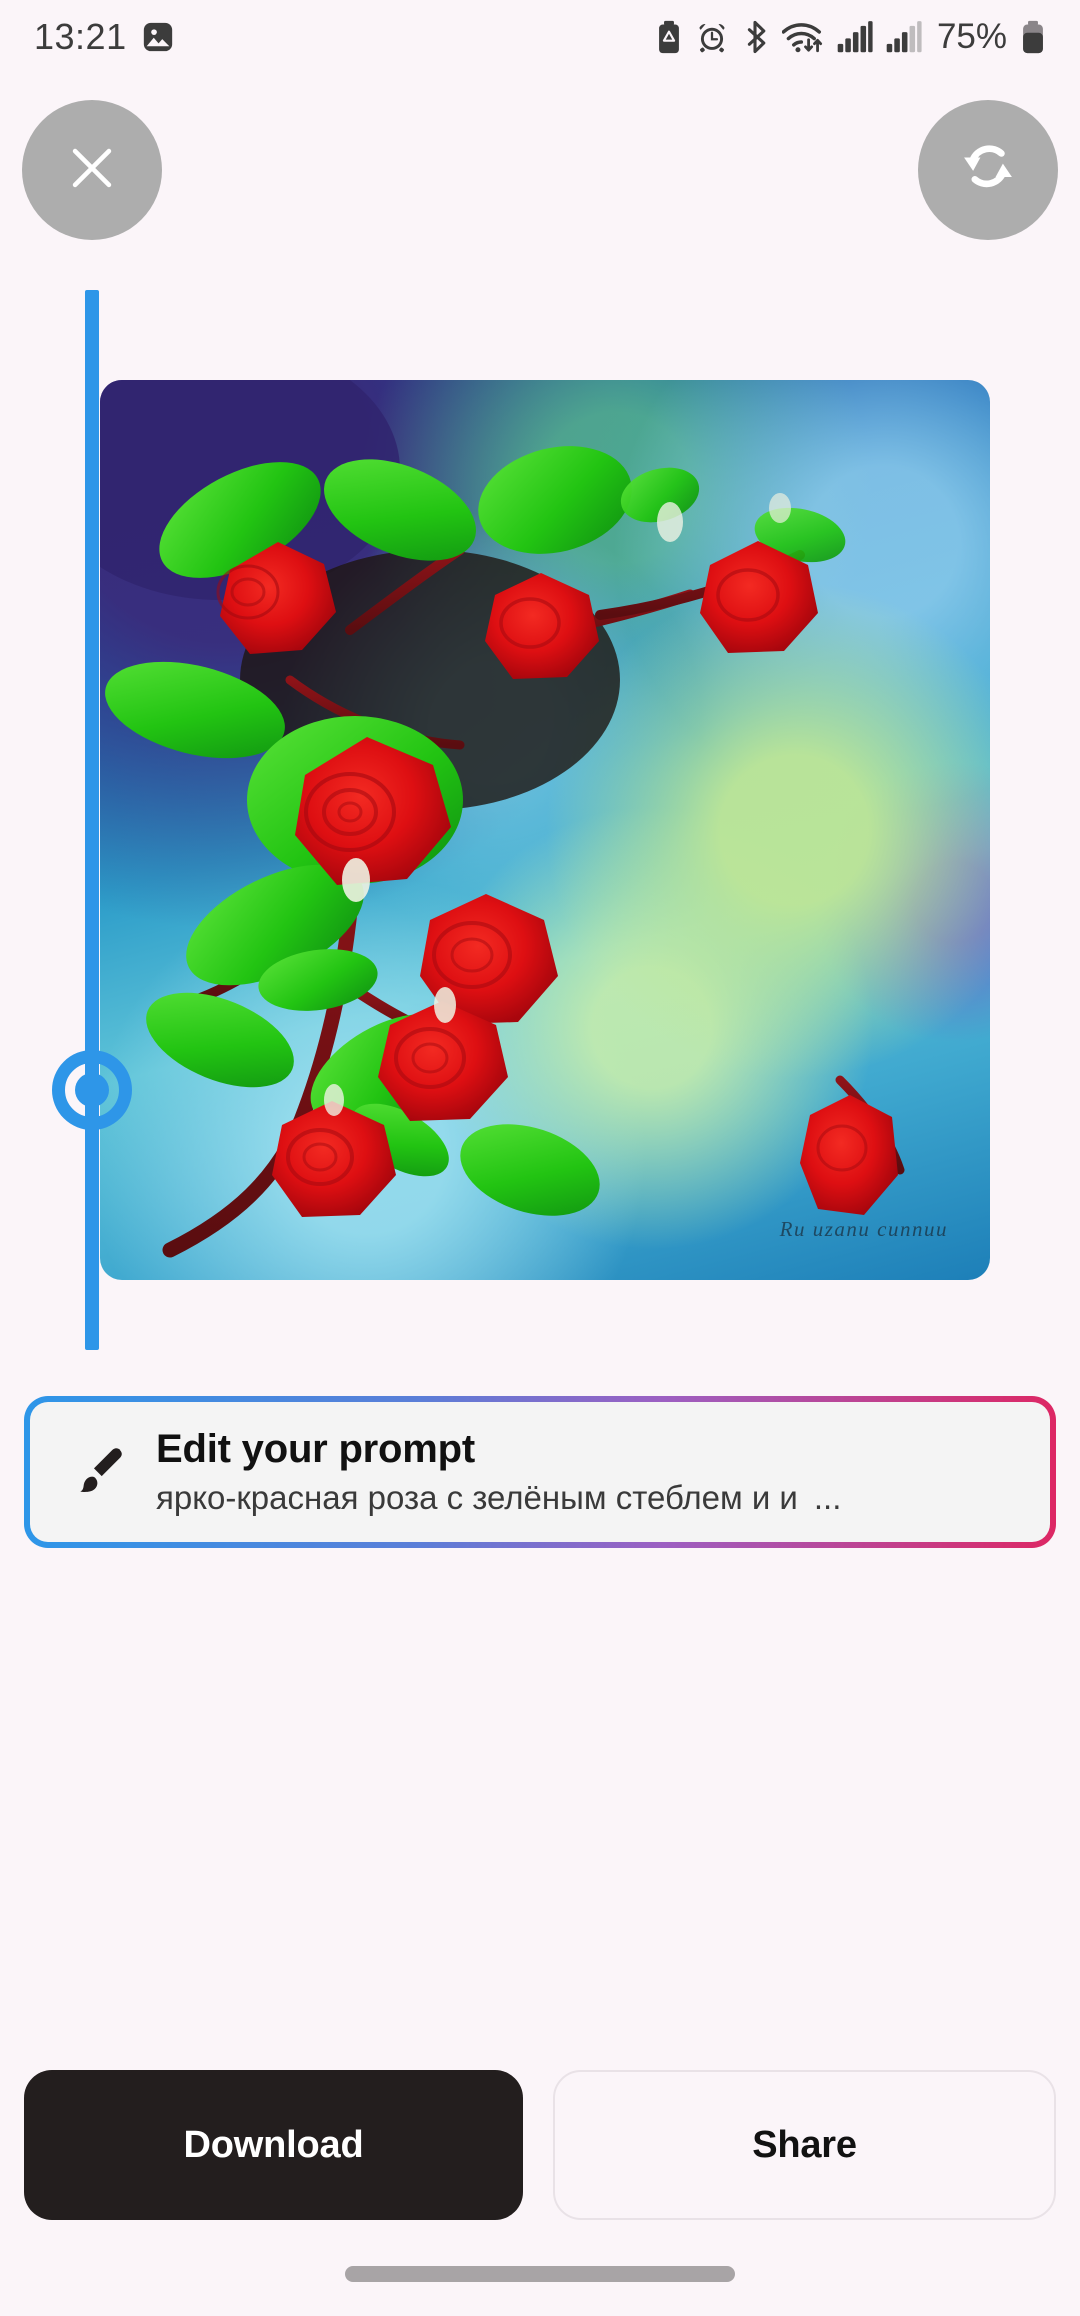 The width and height of the screenshot is (1080, 2316). Describe the element at coordinates (802, 37) in the screenshot. I see `wifi-icon` at that location.